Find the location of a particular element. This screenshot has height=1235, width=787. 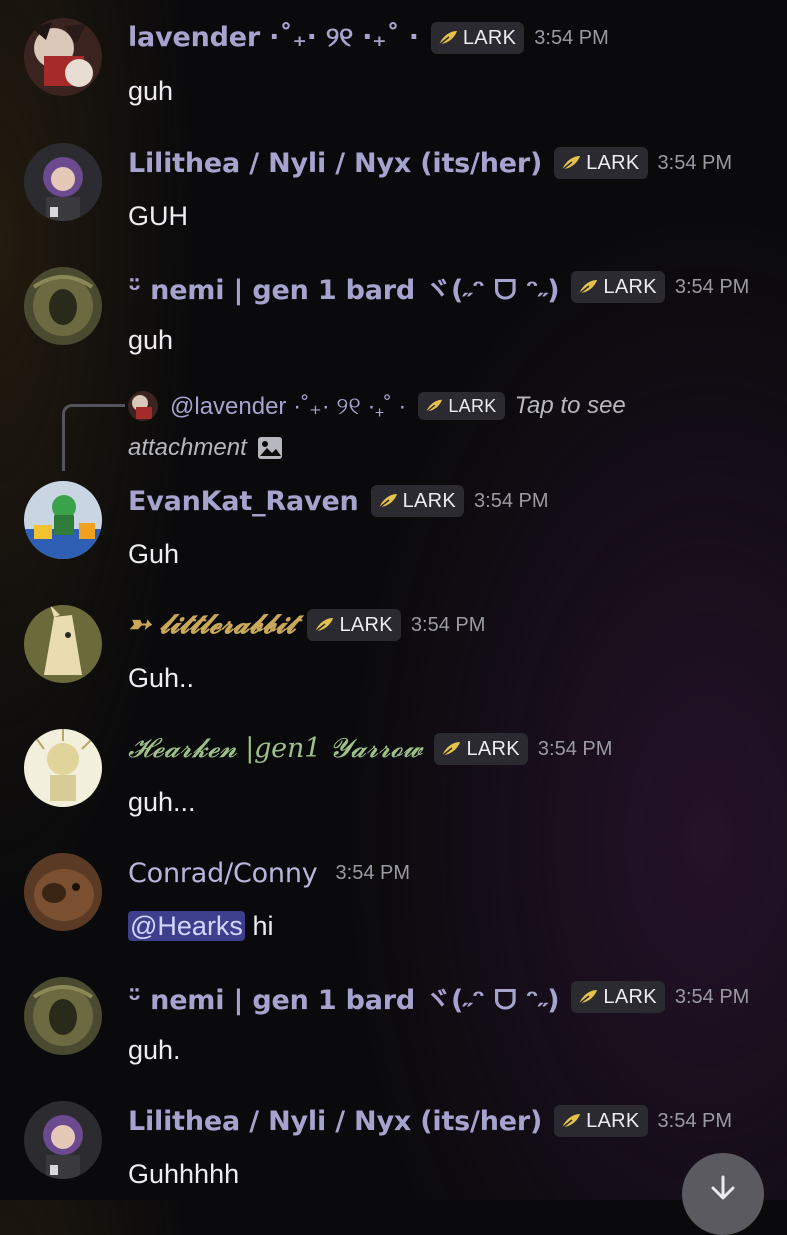

jump-to-bottom-button is located at coordinates (723, 1194).